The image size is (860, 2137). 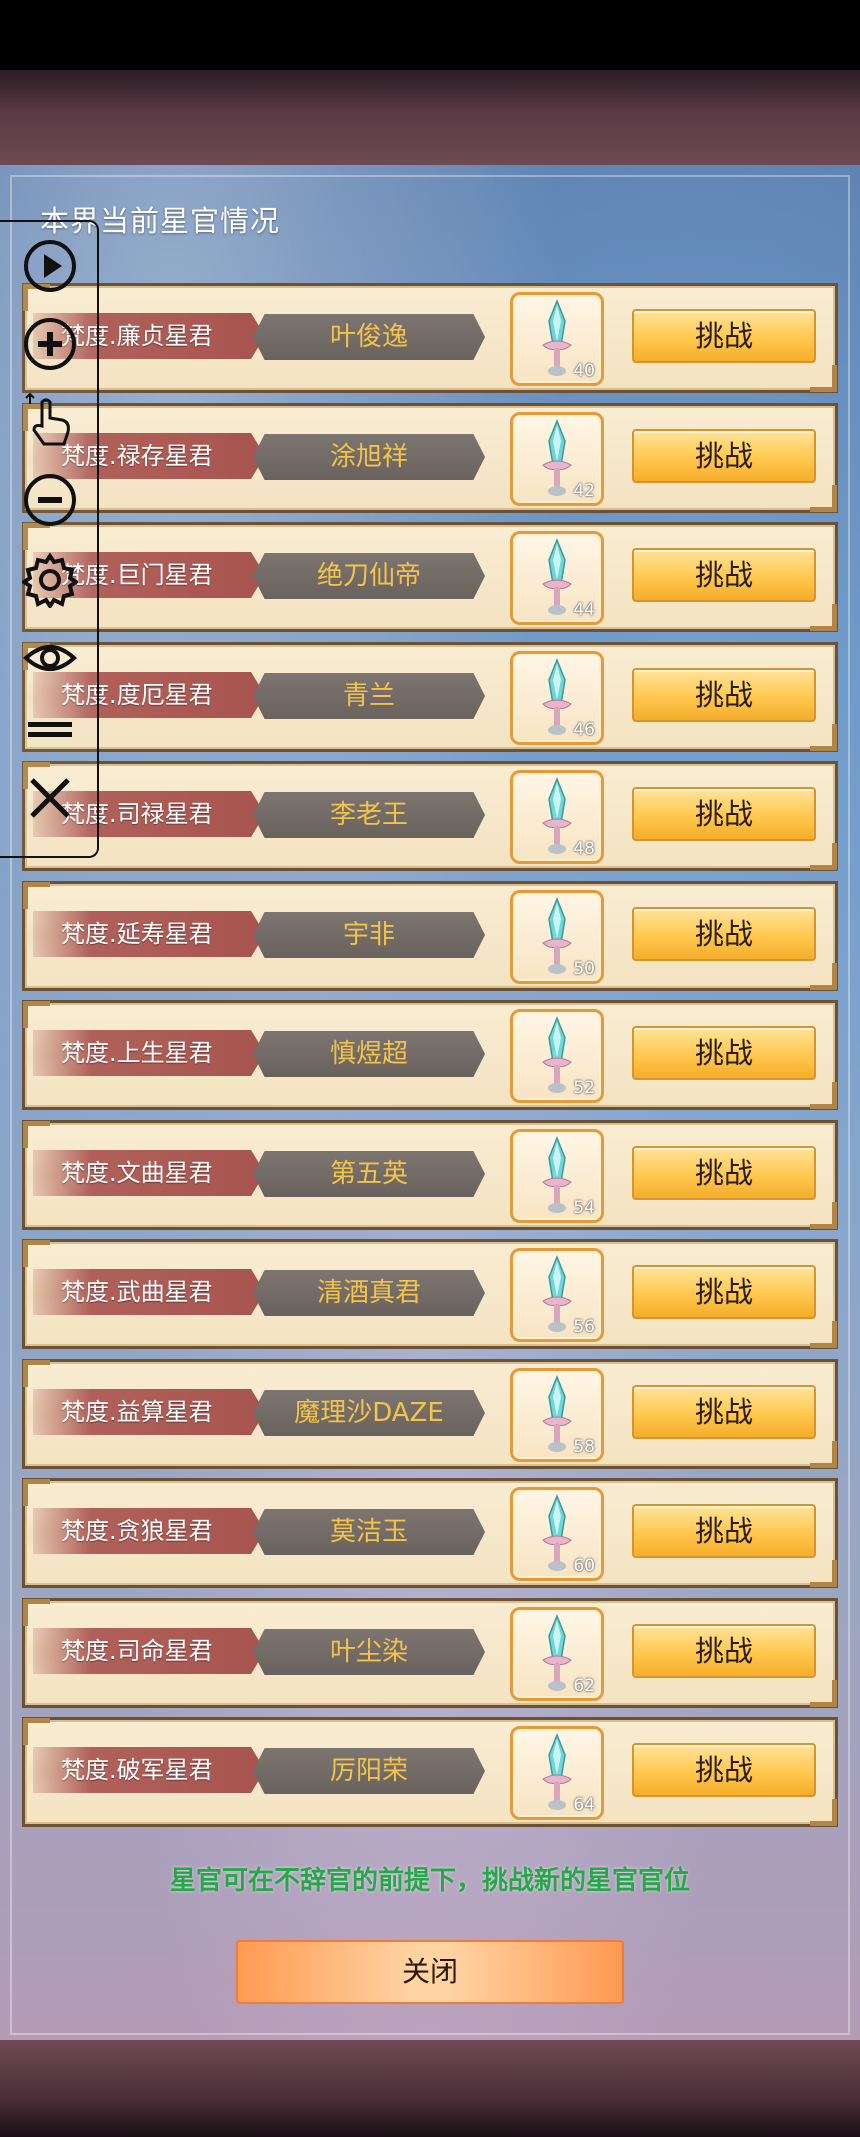 What do you see at coordinates (430, 117) in the screenshot?
I see `top-decor-band` at bounding box center [430, 117].